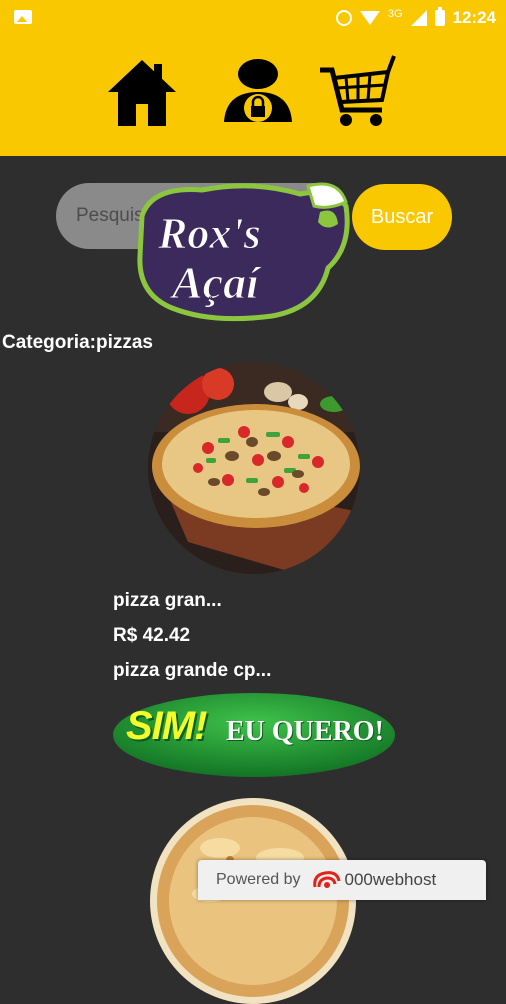 The height and width of the screenshot is (1004, 506). Describe the element at coordinates (215, 282) in the screenshot. I see `logo-text-line2: Açaí` at that location.